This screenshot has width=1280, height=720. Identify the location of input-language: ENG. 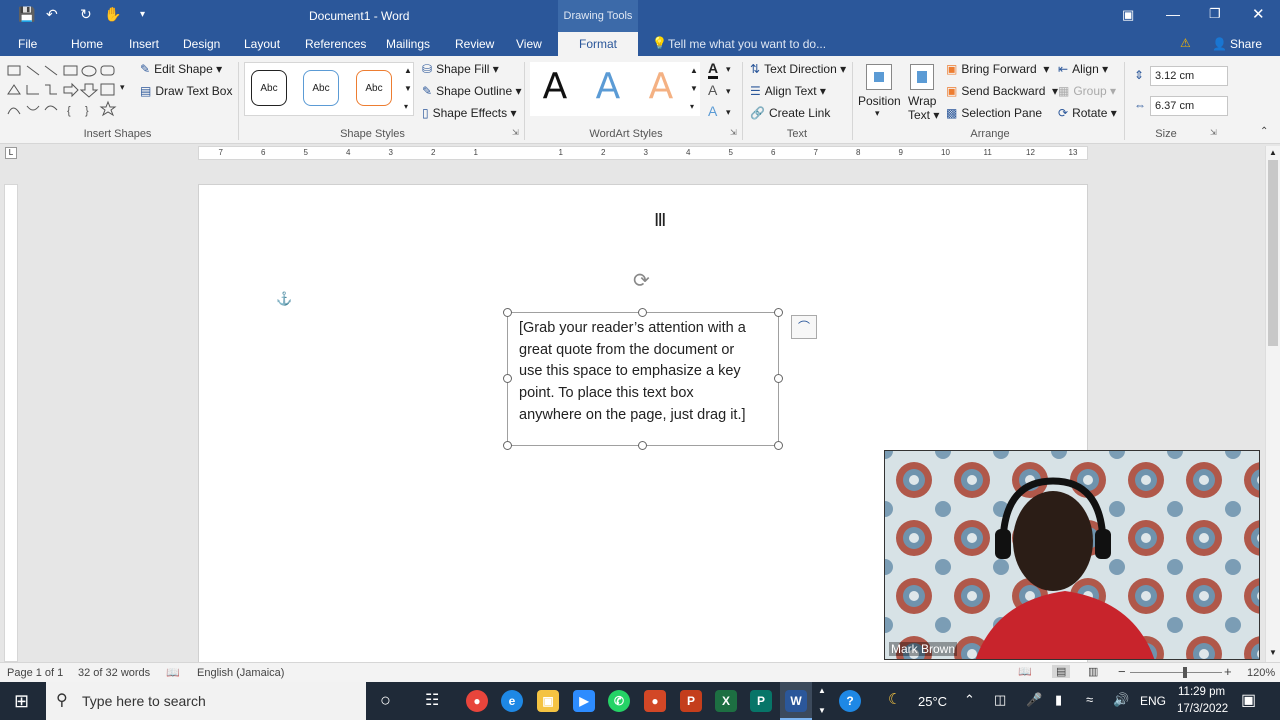
(1153, 701).